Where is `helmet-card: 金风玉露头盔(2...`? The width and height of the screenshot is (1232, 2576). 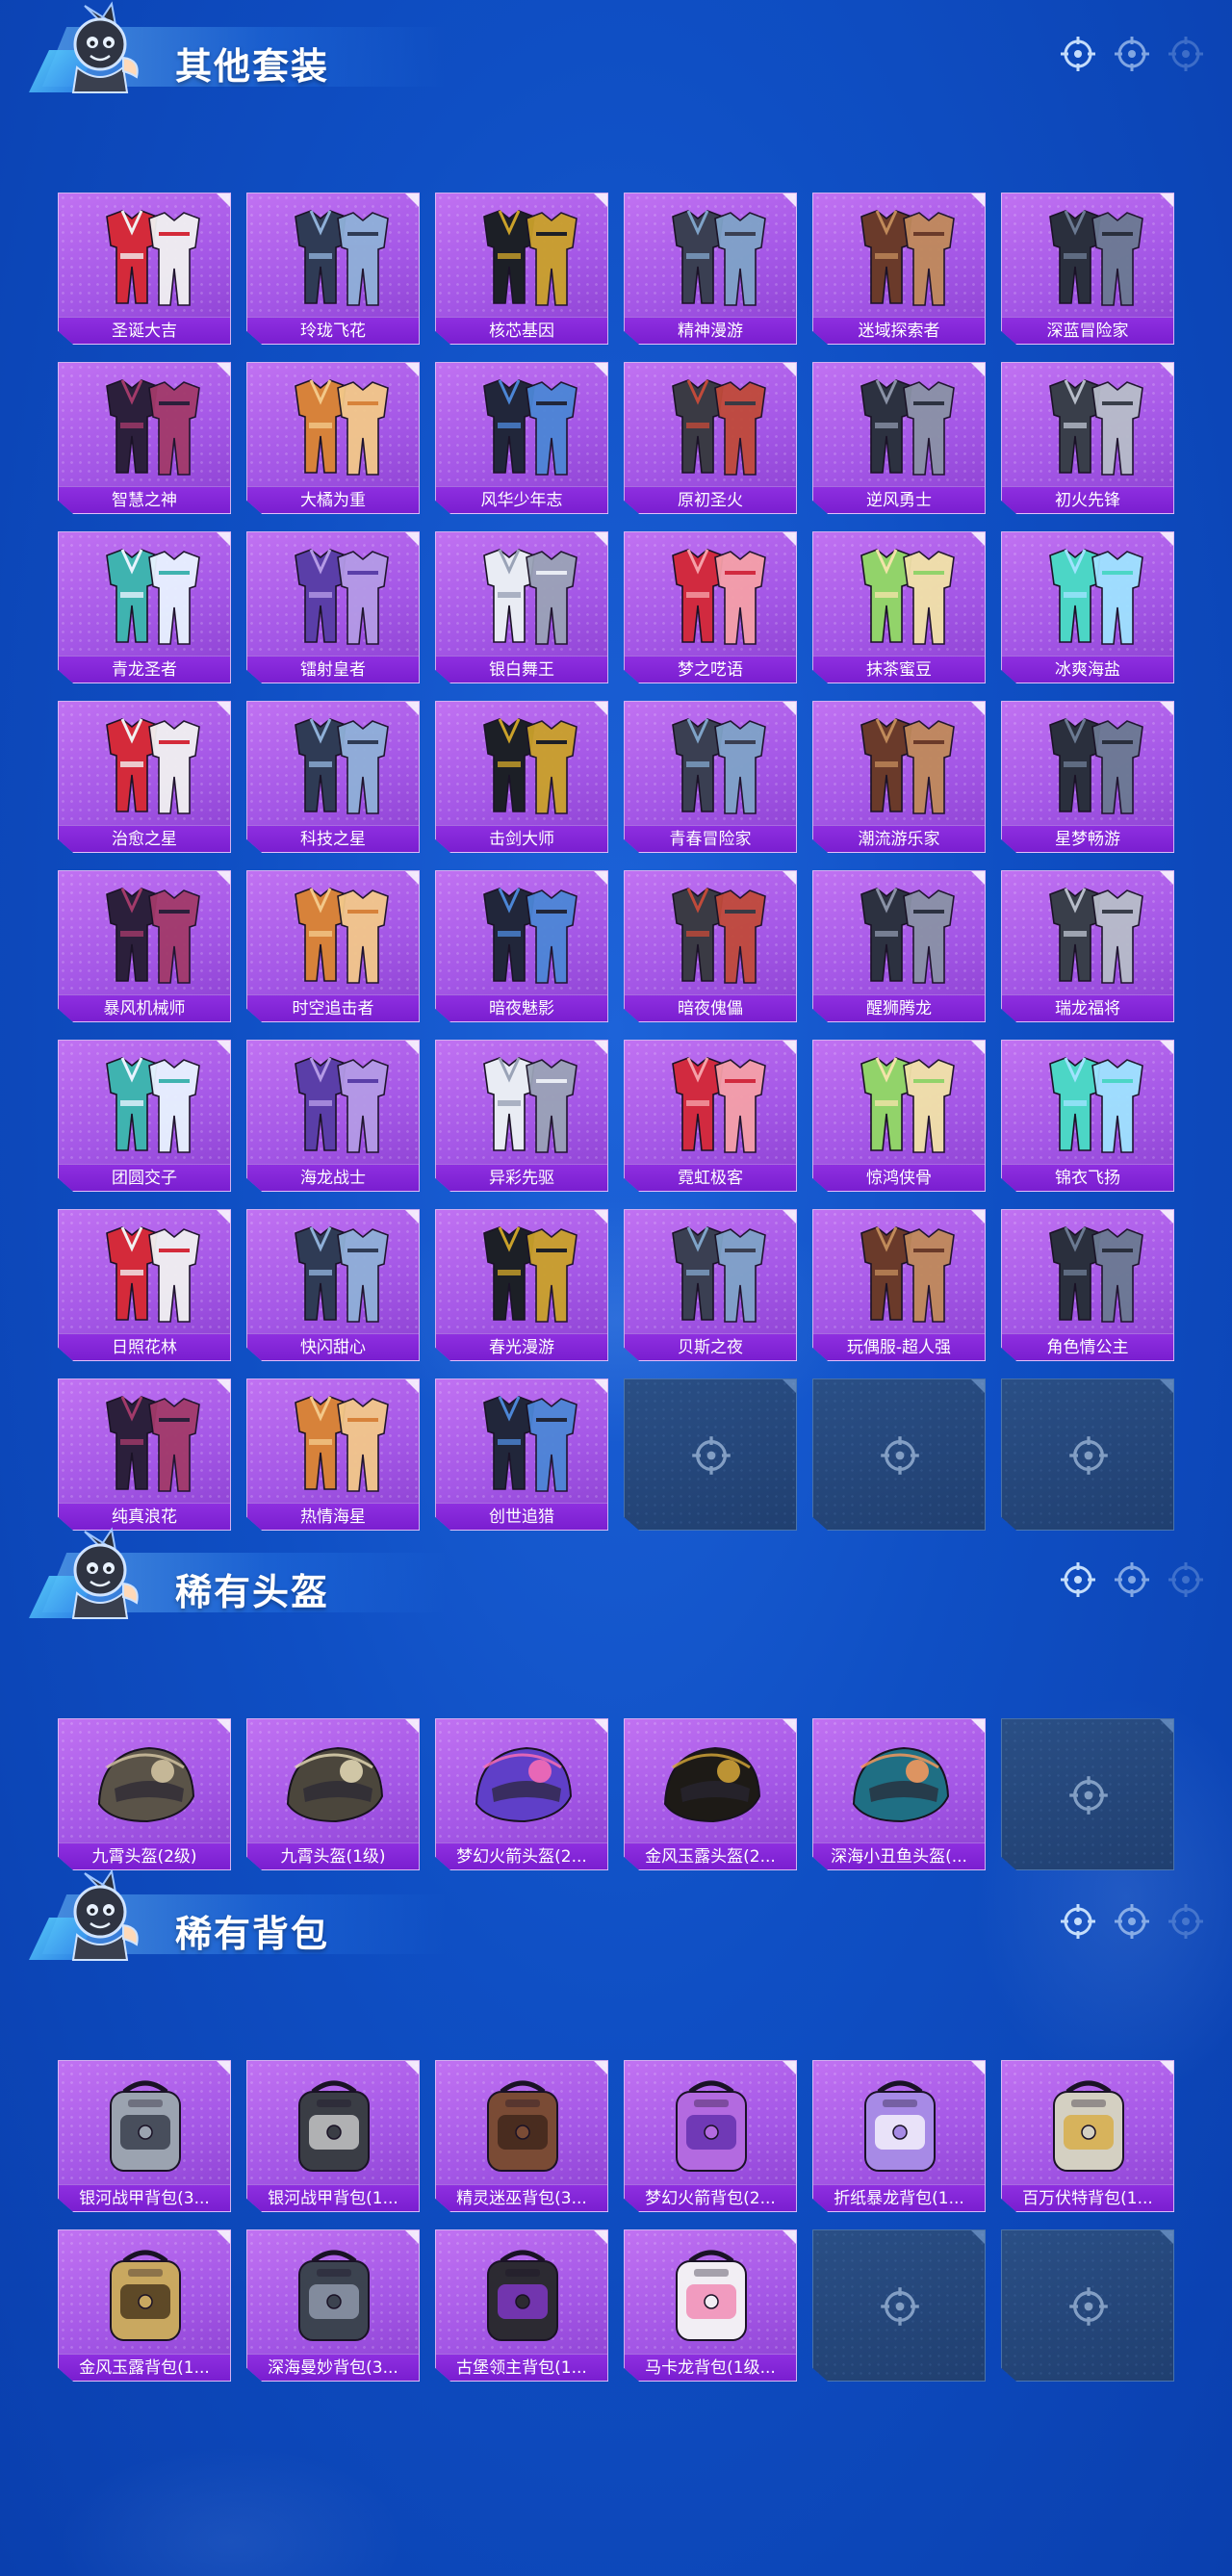 helmet-card: 金风玉露头盔(2... is located at coordinates (710, 1794).